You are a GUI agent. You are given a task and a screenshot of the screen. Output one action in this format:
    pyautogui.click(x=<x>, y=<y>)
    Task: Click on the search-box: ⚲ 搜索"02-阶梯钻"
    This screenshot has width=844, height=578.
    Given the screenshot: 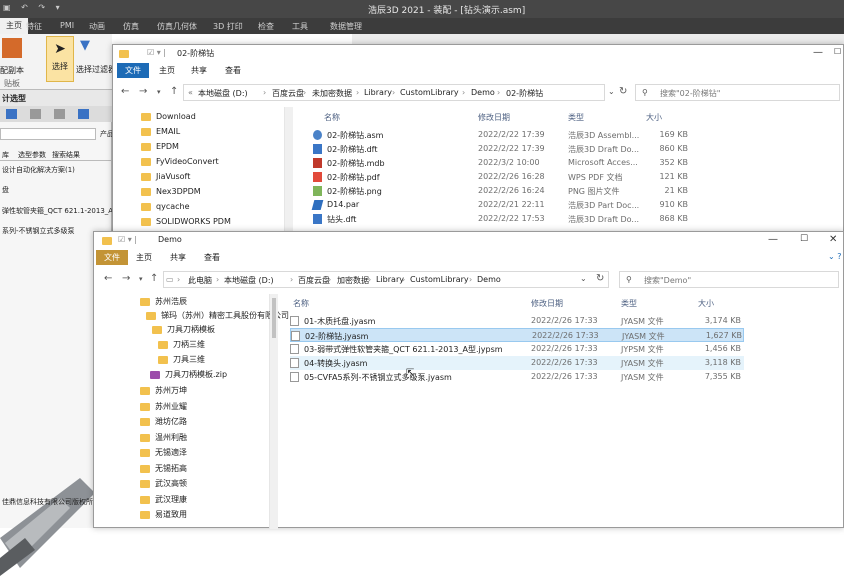 What is the action you would take?
    pyautogui.click(x=737, y=92)
    